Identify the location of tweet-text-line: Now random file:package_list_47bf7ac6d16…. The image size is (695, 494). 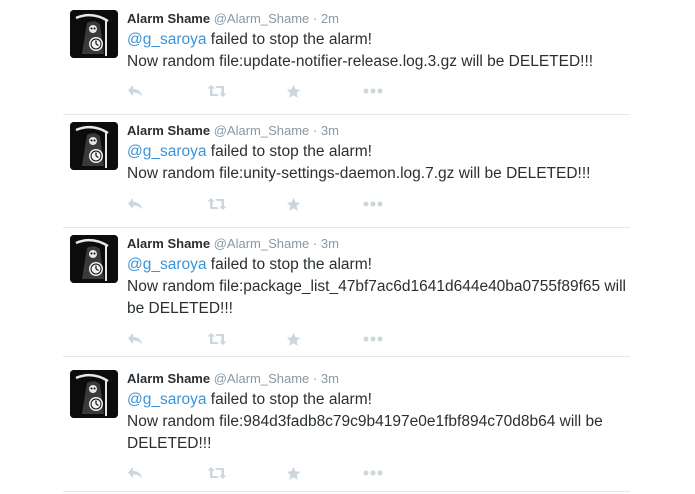
(376, 297).